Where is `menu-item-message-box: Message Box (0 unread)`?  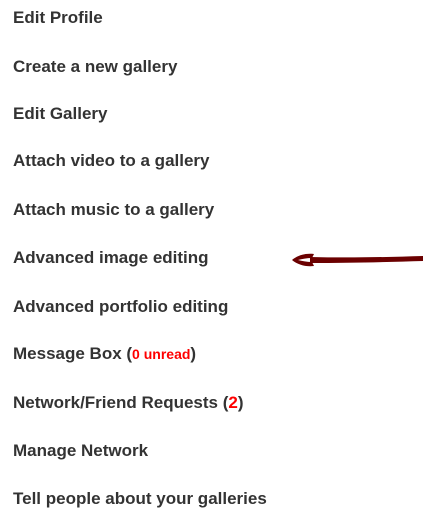 menu-item-message-box: Message Box (0 unread) is located at coordinates (104, 354).